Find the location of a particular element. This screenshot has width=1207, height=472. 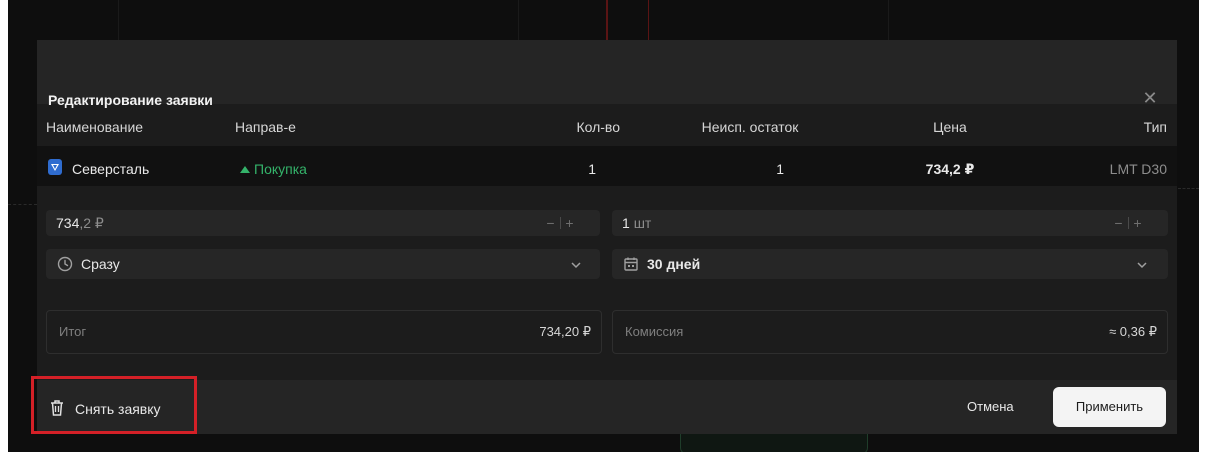

execution-select: Сразу is located at coordinates (323, 264).